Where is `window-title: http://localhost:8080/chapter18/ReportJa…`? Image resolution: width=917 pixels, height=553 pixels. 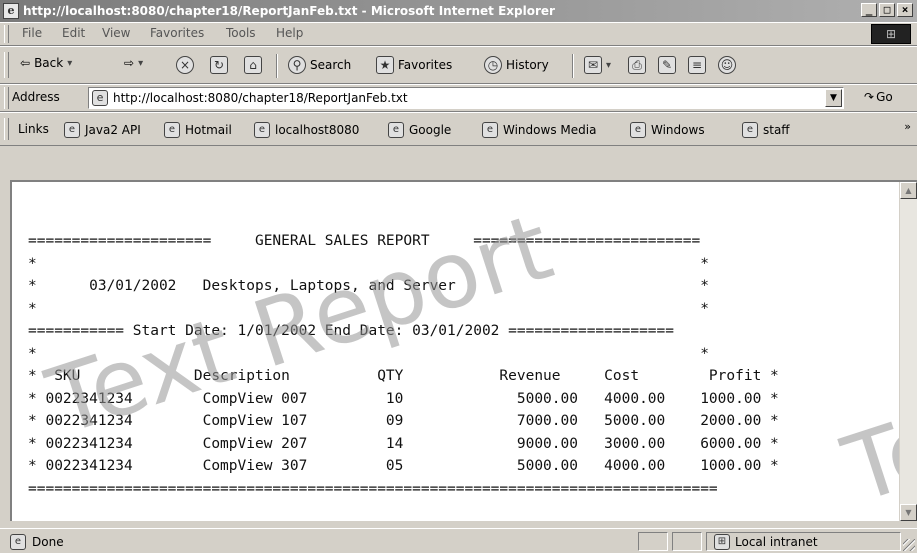 window-title: http://localhost:8080/chapter18/ReportJa… is located at coordinates (289, 11).